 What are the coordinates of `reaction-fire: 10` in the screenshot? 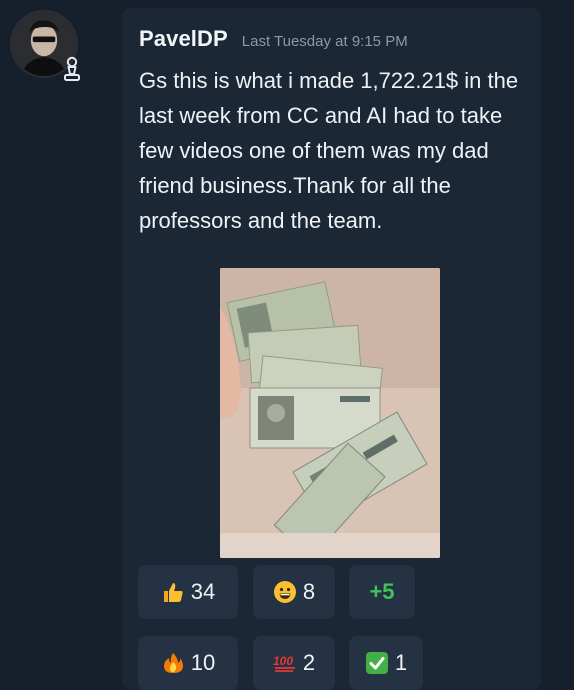 It's located at (188, 663).